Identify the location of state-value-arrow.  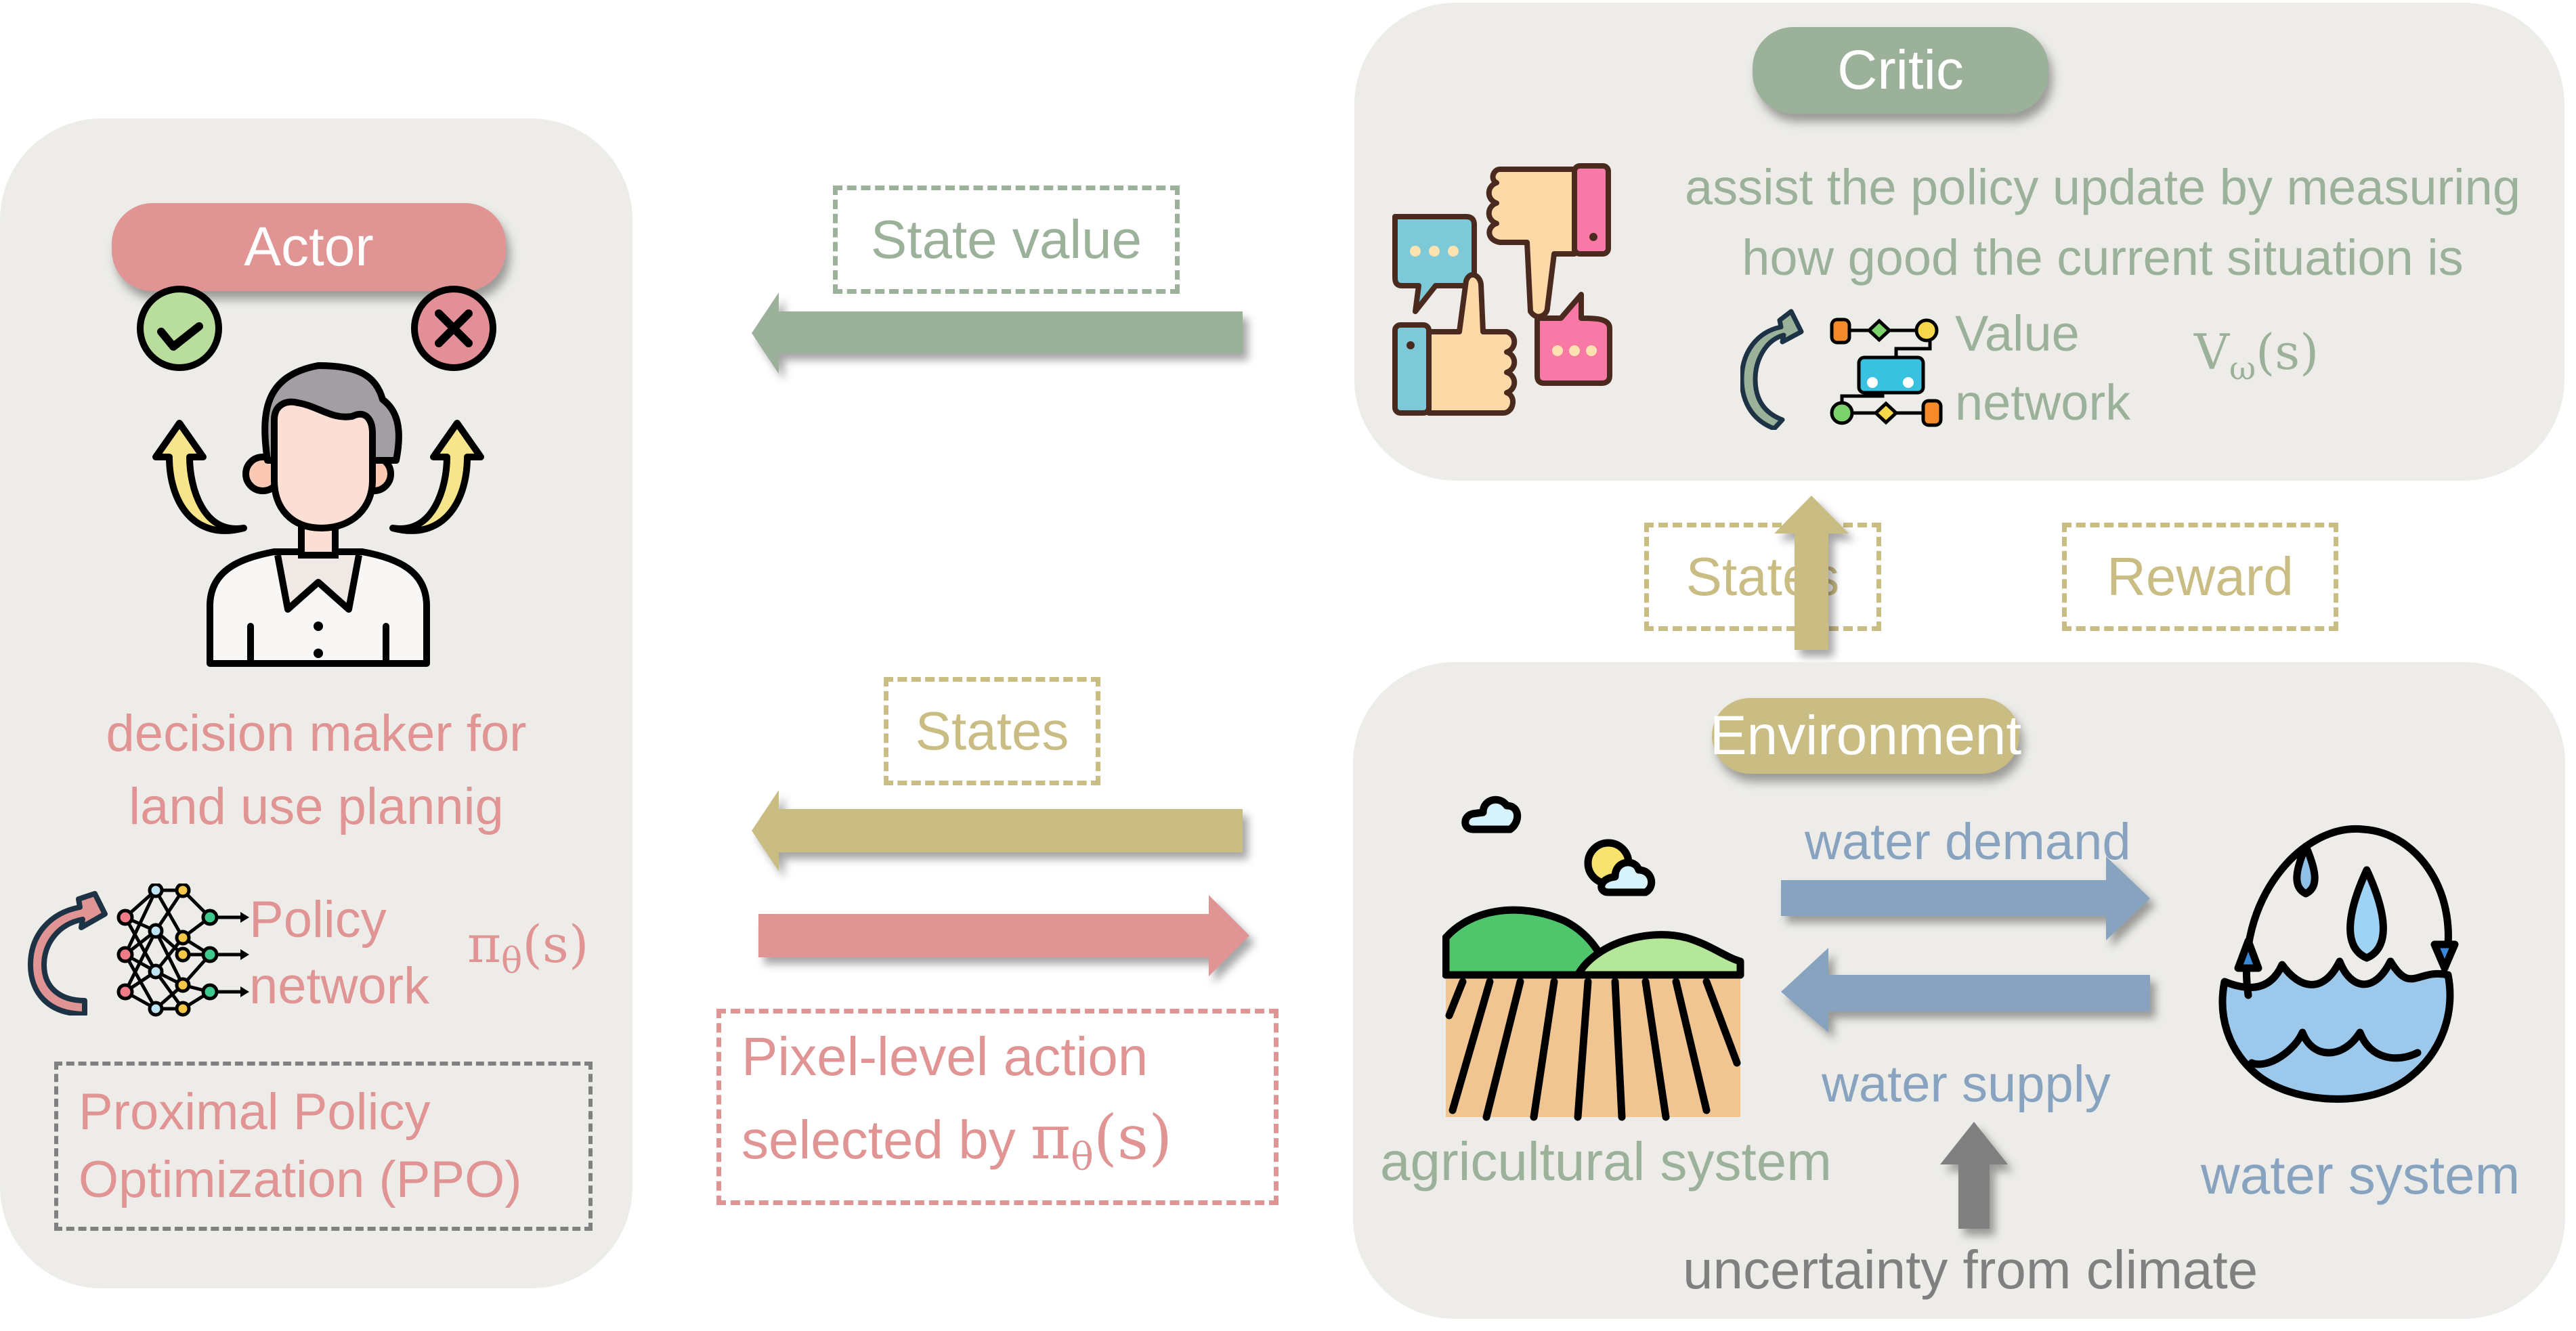
(997, 333).